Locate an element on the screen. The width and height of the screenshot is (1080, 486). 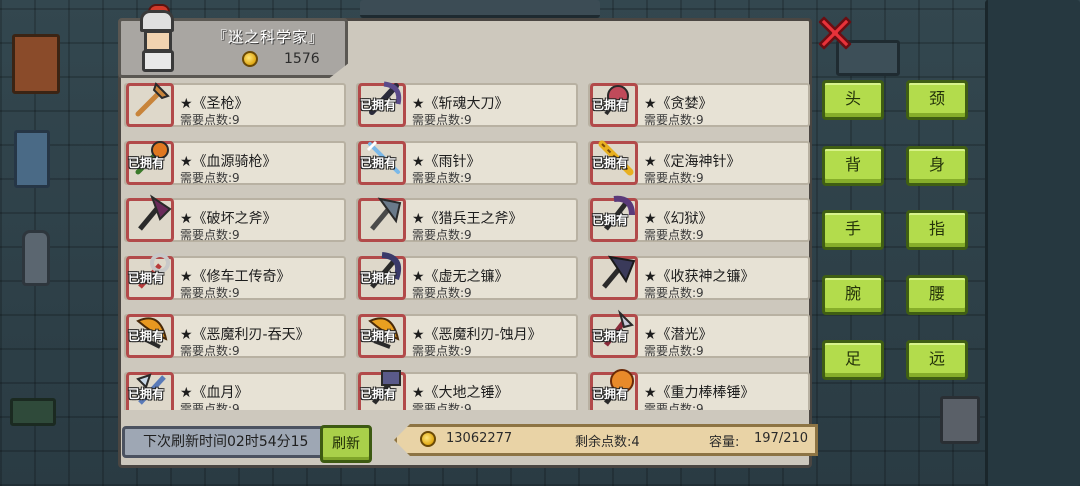
weapon-item: 已拥有 ★《大地之锤》 需要点数:9 is located at coordinates (467, 389).